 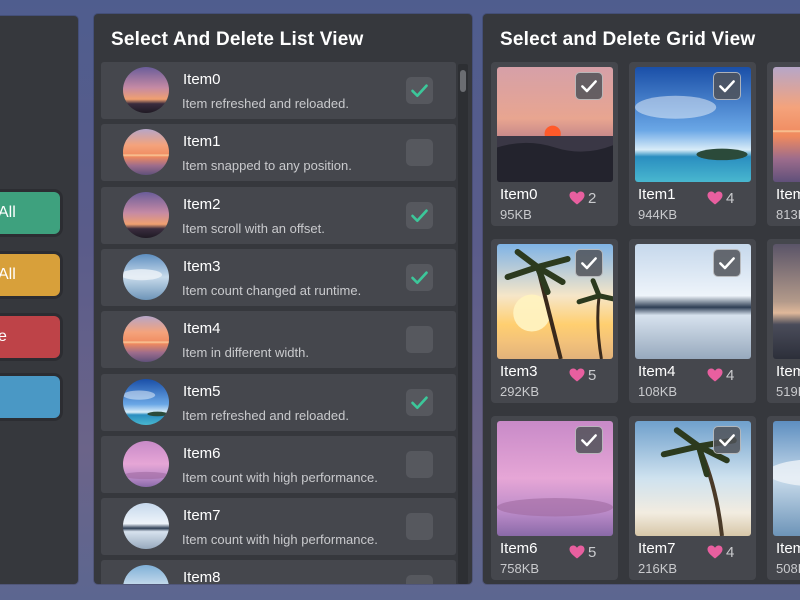 I want to click on grid-item: Item 813K, so click(x=783, y=144).